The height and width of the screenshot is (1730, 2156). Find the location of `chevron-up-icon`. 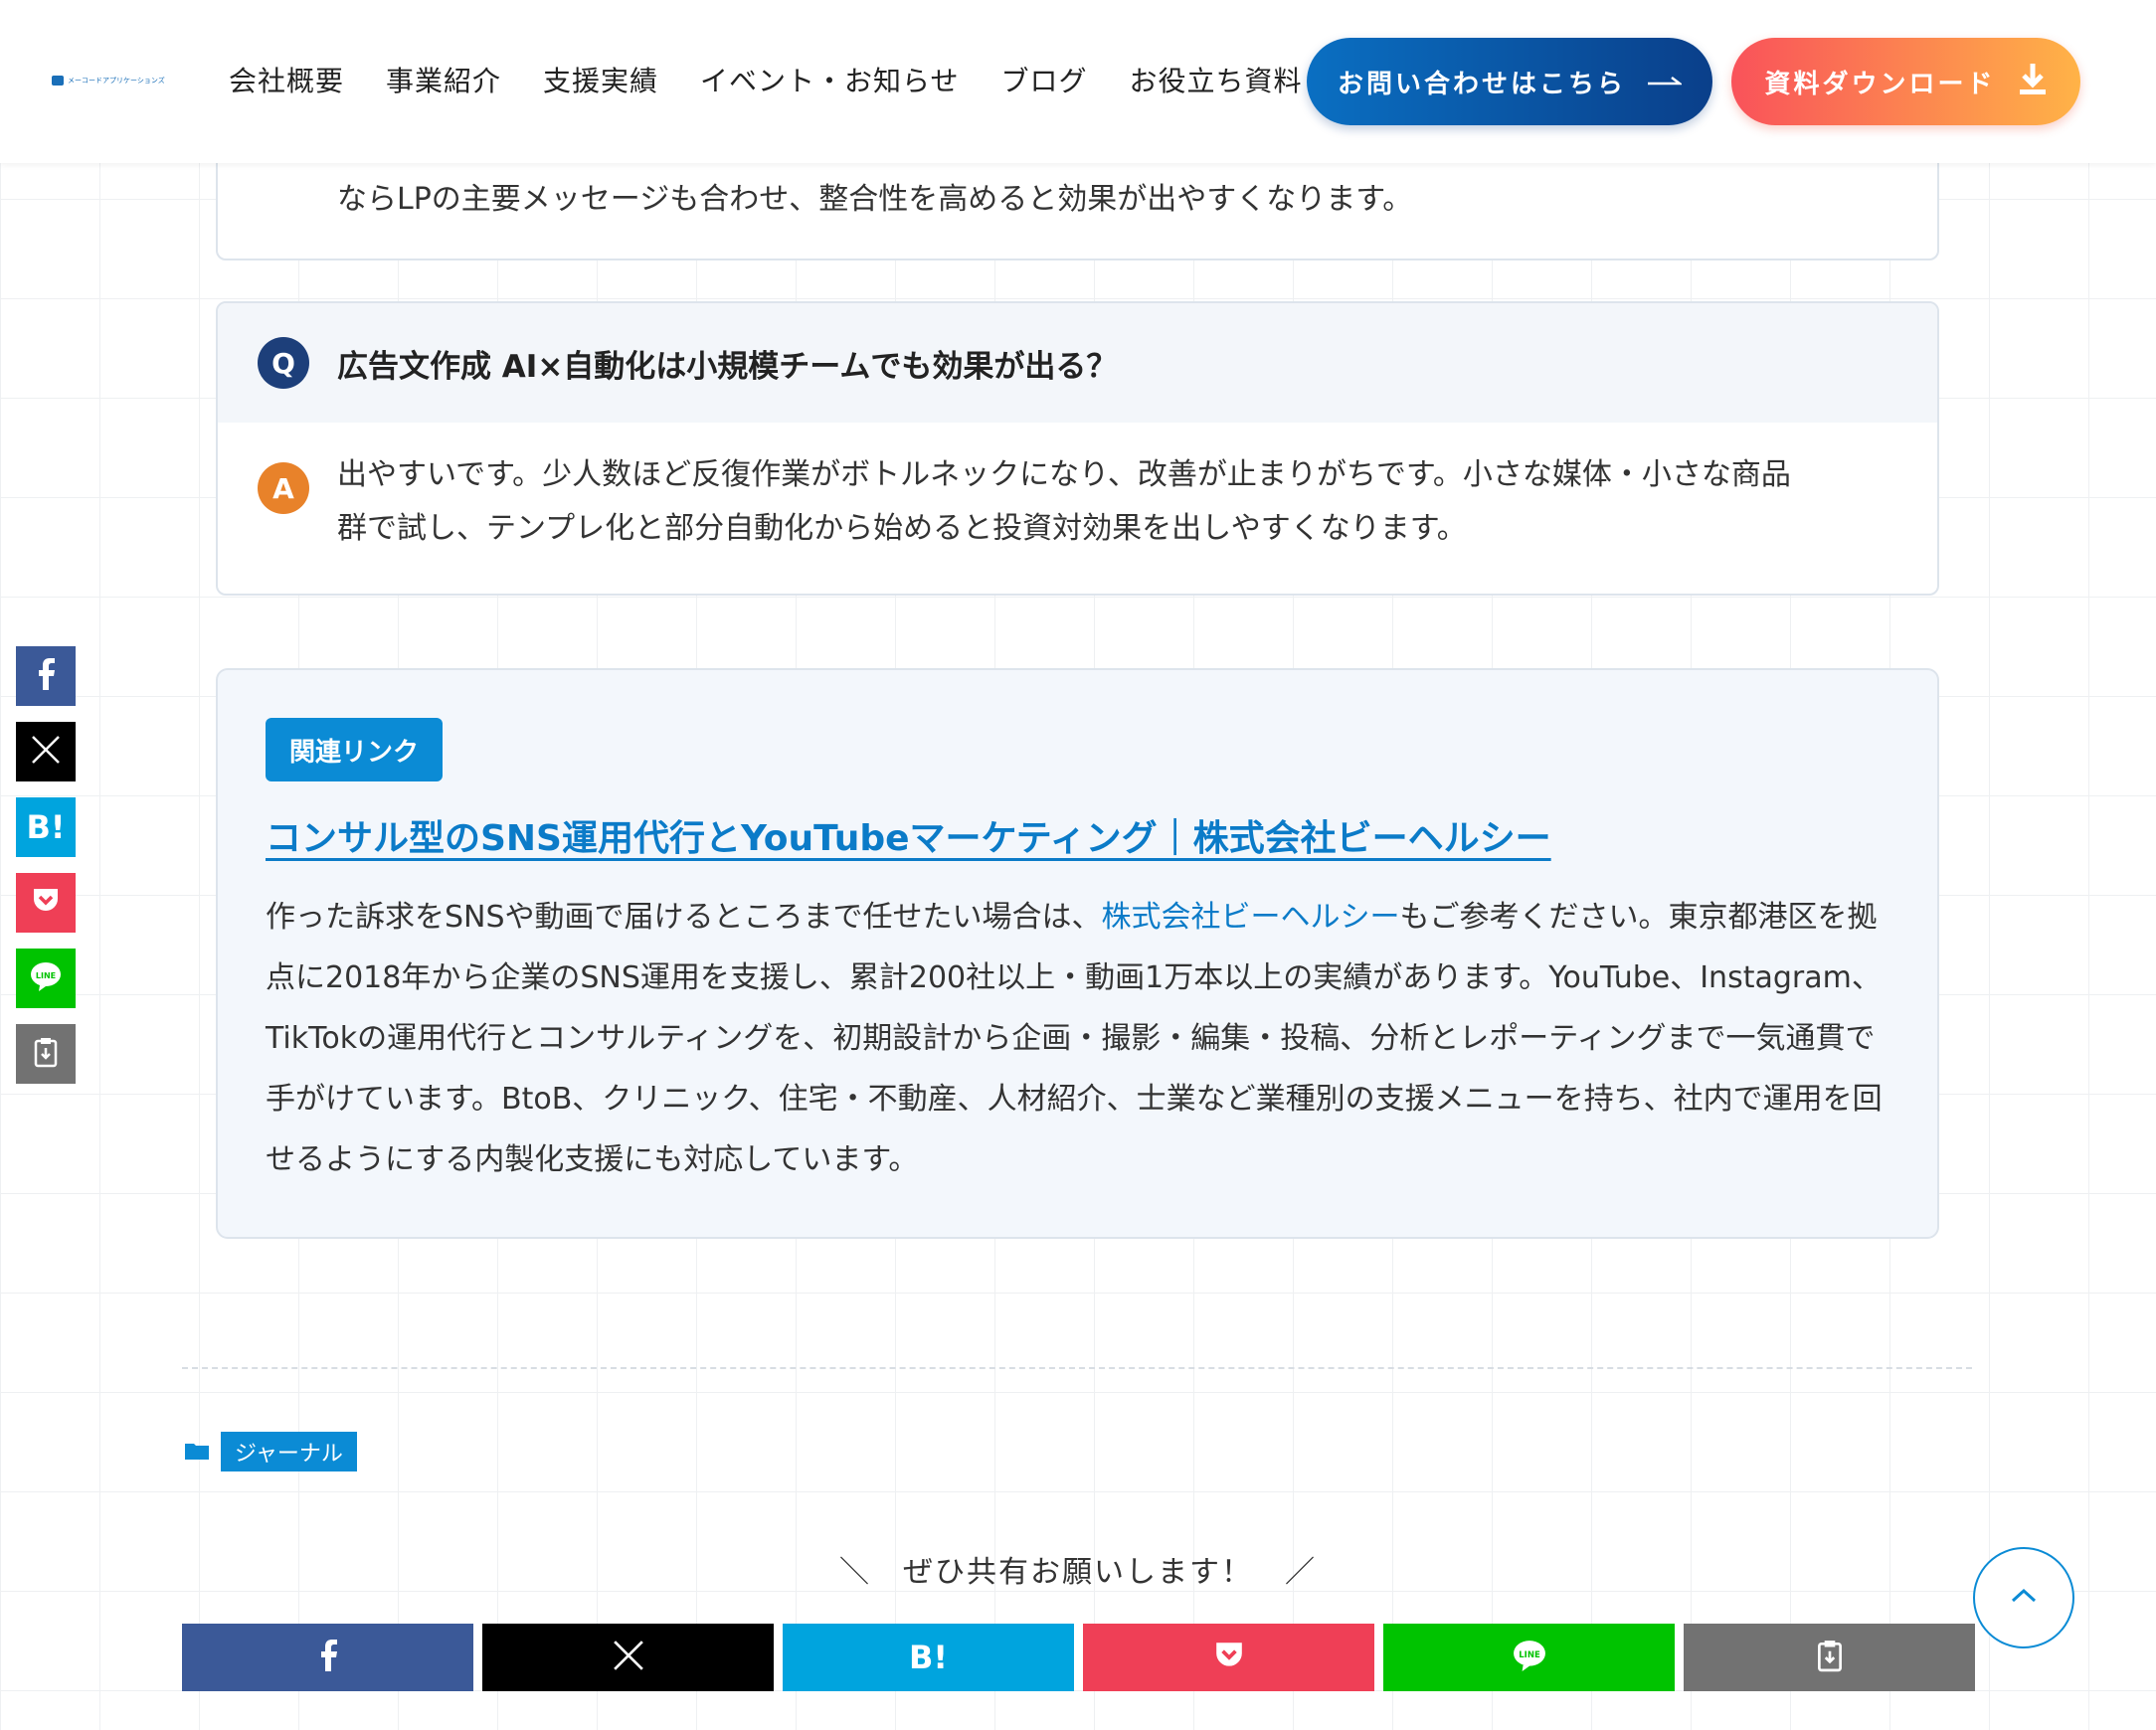

chevron-up-icon is located at coordinates (2024, 1598).